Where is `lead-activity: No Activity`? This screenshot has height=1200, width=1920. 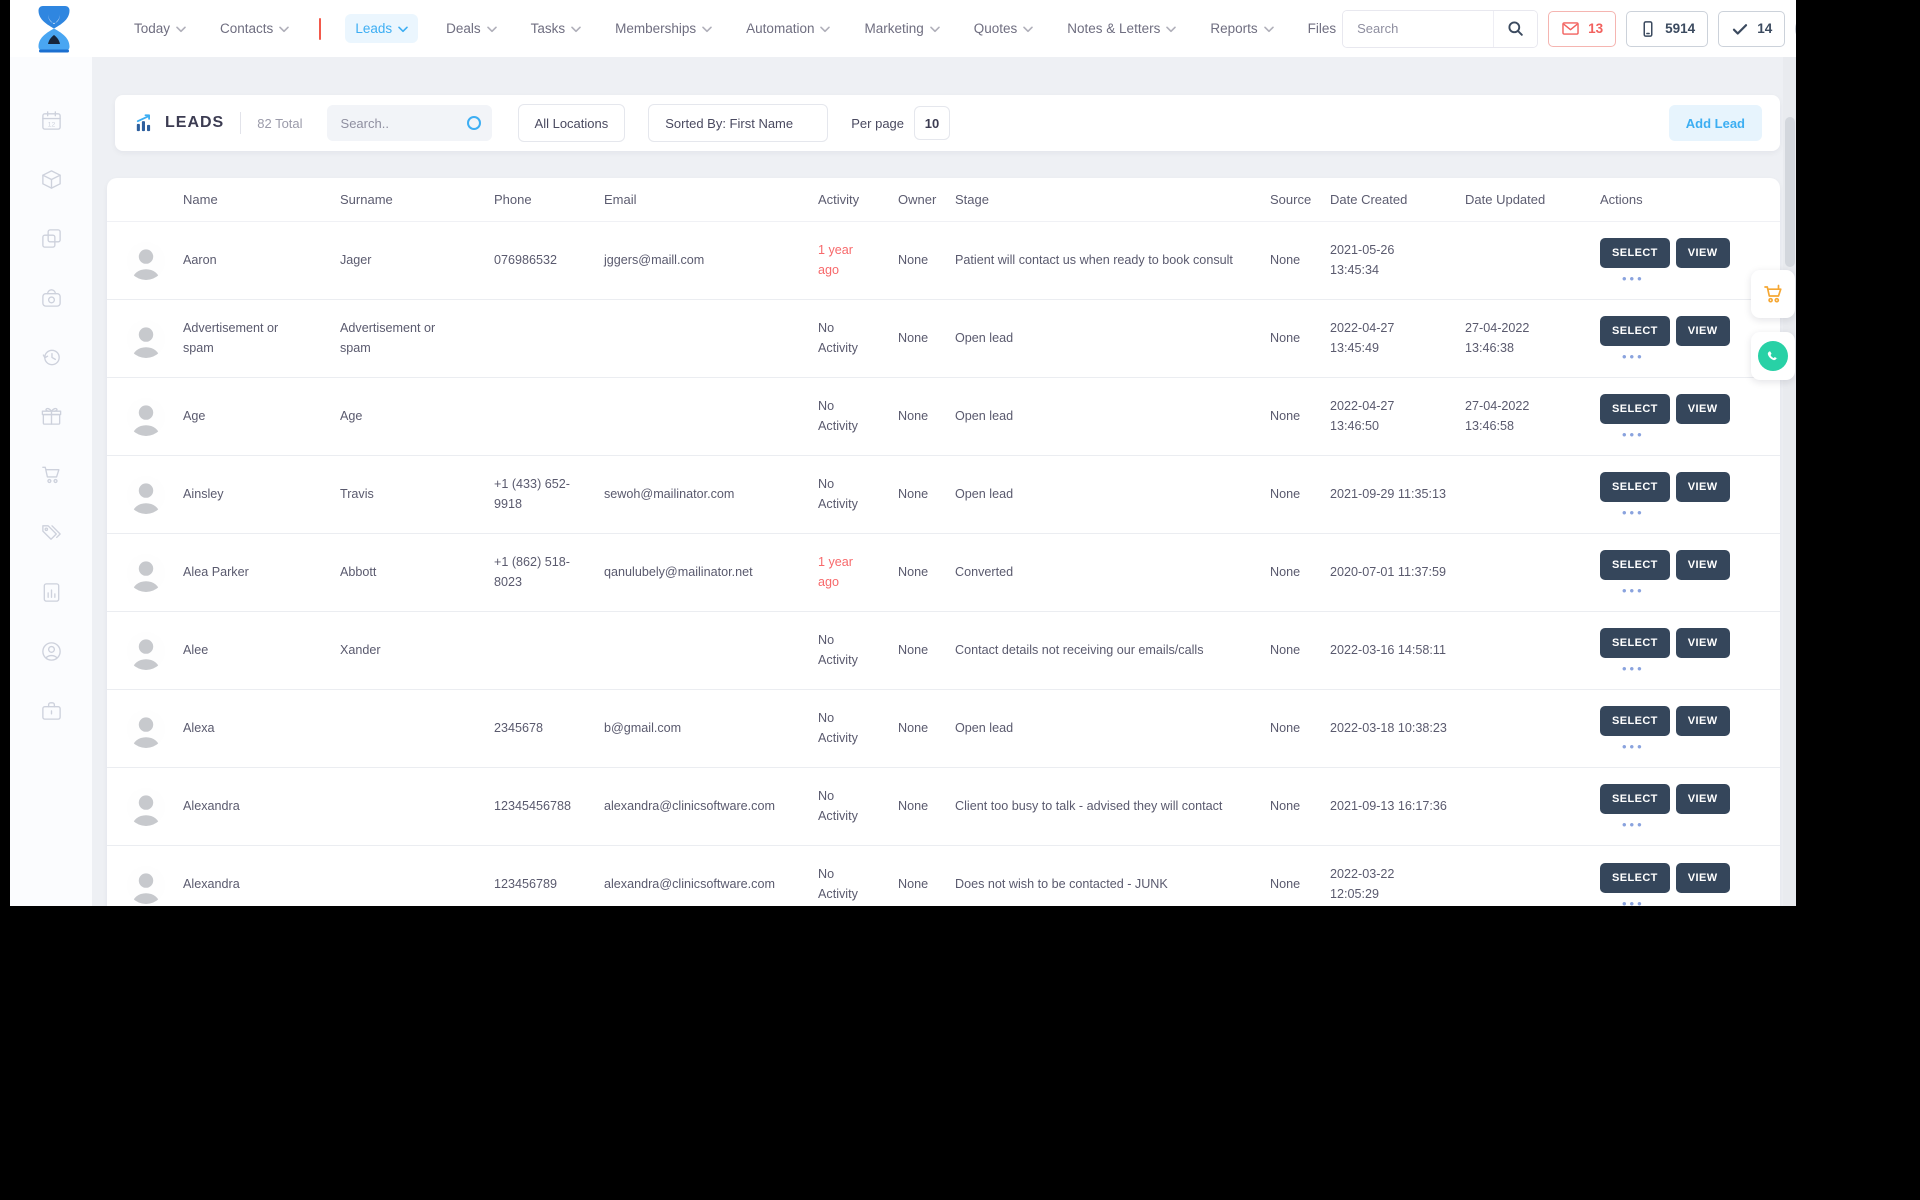
lead-activity: No Activity is located at coordinates (838, 493).